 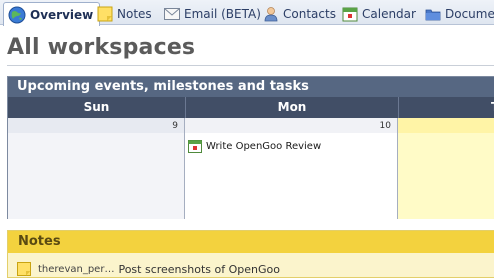 I want to click on note-title: Post screenshots of OpenGoo, so click(x=199, y=269).